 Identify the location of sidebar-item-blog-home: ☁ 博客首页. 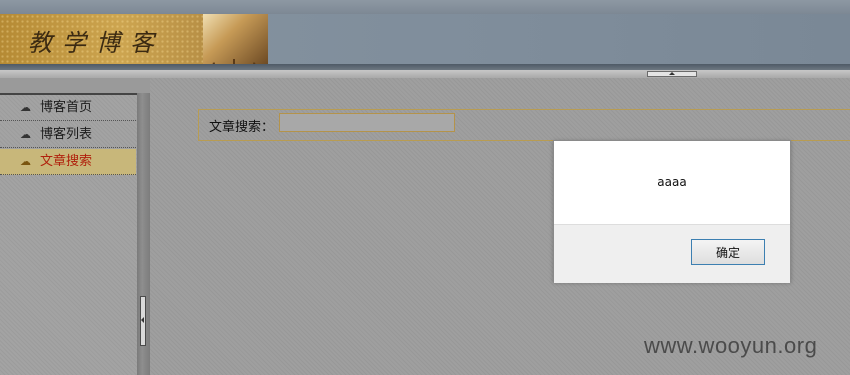
(68, 108).